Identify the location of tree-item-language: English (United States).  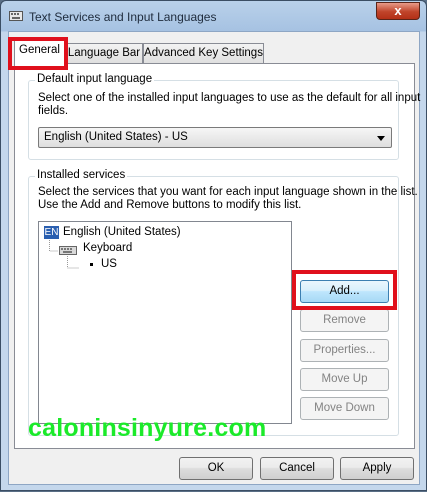
(122, 232).